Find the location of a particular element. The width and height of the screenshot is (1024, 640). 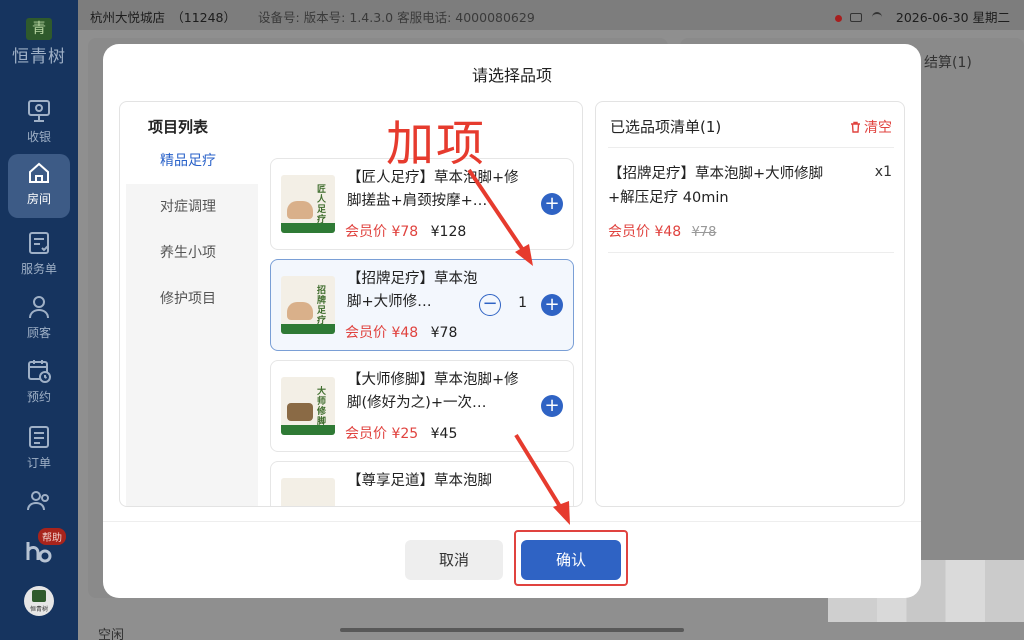

category-item: 精品足疗 is located at coordinates (192, 161).